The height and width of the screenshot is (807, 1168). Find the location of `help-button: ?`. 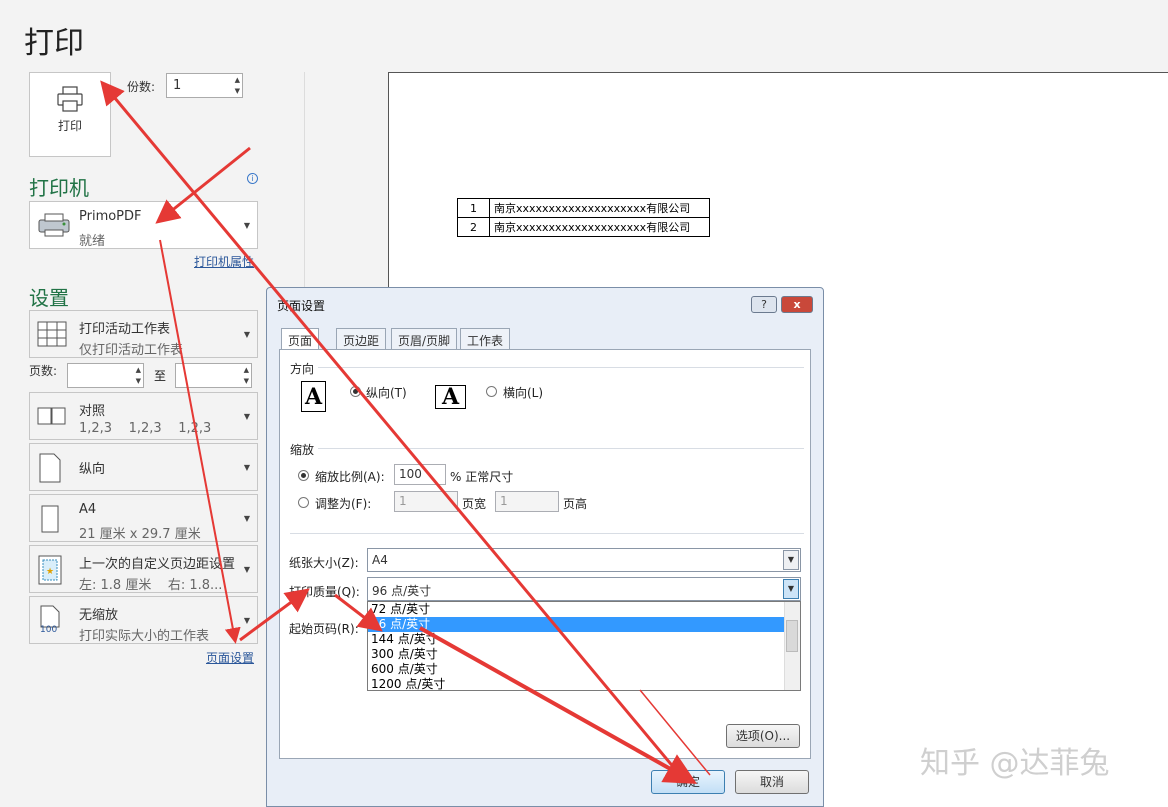

help-button: ? is located at coordinates (764, 304).